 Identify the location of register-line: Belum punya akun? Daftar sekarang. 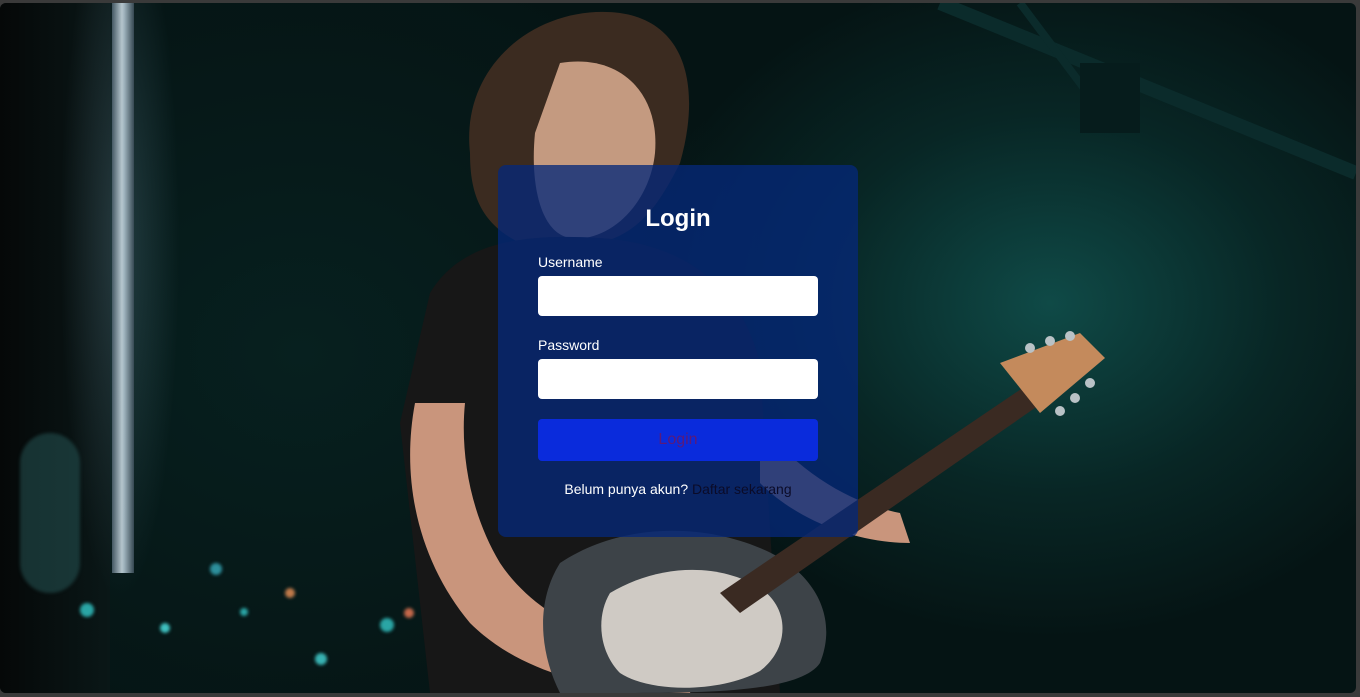
(678, 489).